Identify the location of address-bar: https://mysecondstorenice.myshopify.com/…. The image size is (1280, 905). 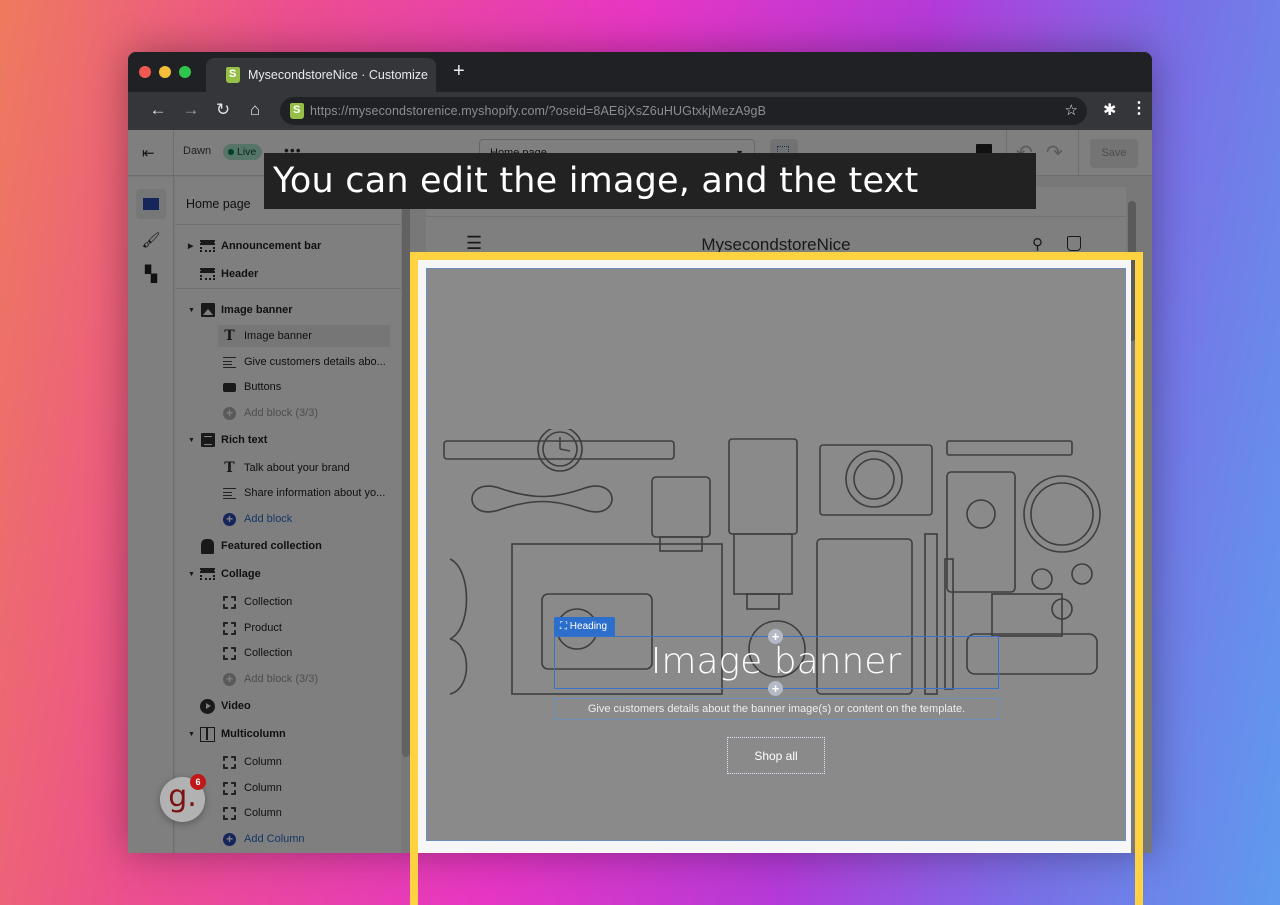
(683, 111).